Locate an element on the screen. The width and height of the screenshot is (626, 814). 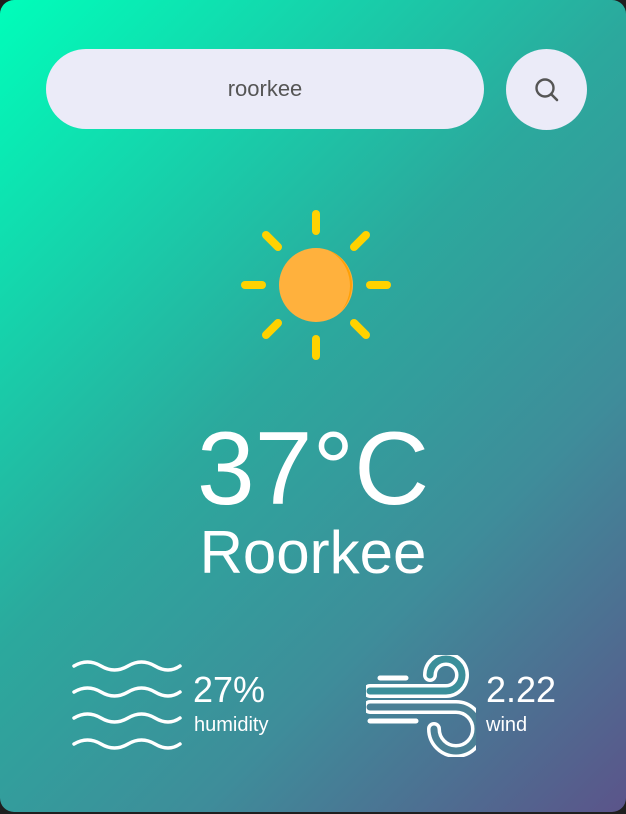
city-name: Roorkee is located at coordinates (313, 552).